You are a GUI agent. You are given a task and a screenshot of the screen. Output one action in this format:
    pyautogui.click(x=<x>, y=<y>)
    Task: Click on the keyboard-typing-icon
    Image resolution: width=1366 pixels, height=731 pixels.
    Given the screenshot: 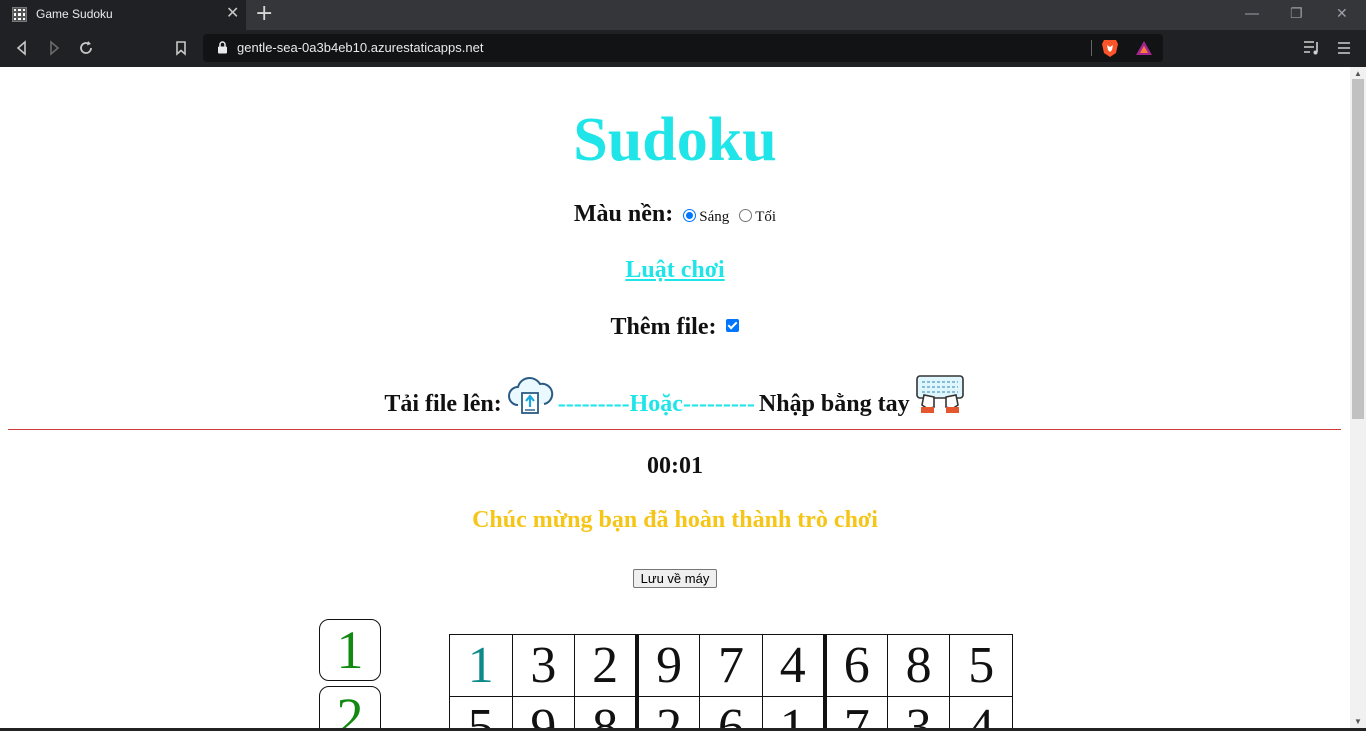 What is the action you would take?
    pyautogui.click(x=940, y=394)
    